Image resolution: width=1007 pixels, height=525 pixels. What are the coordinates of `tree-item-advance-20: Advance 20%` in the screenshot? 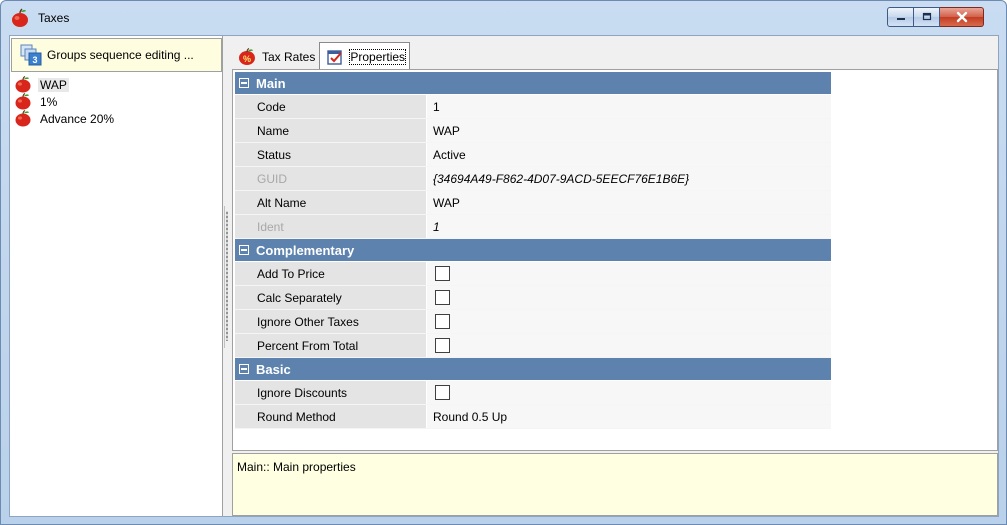 It's located at (65, 118).